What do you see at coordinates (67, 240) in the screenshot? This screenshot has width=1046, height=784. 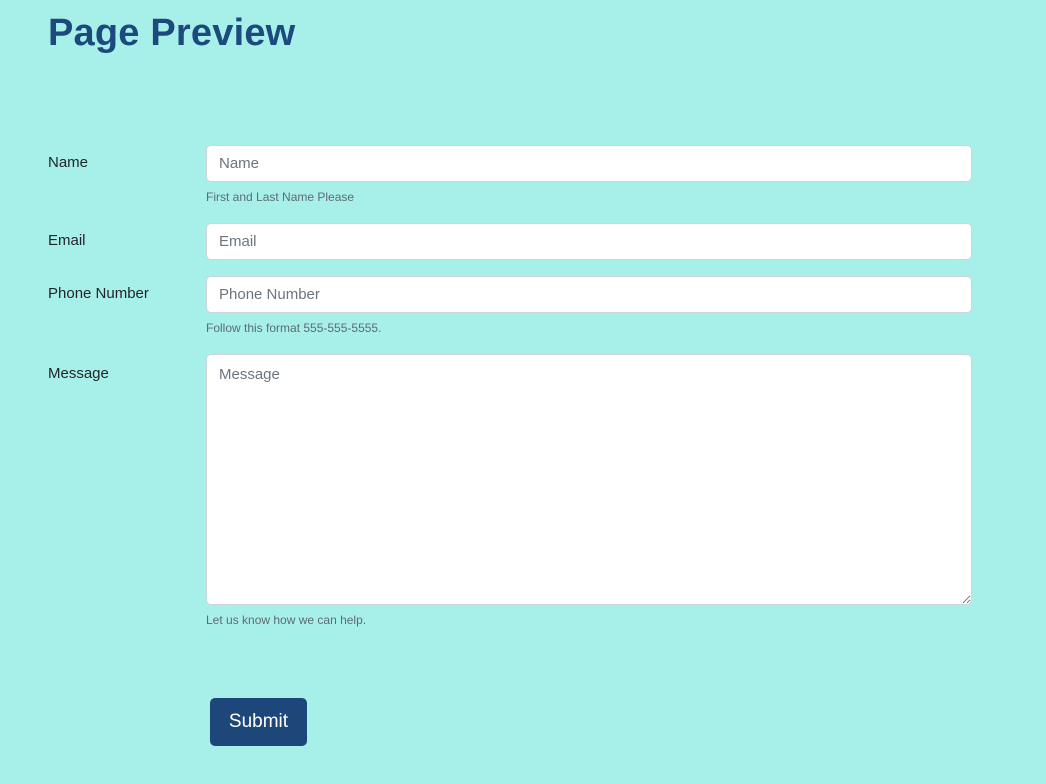 I see `email-label: Email` at bounding box center [67, 240].